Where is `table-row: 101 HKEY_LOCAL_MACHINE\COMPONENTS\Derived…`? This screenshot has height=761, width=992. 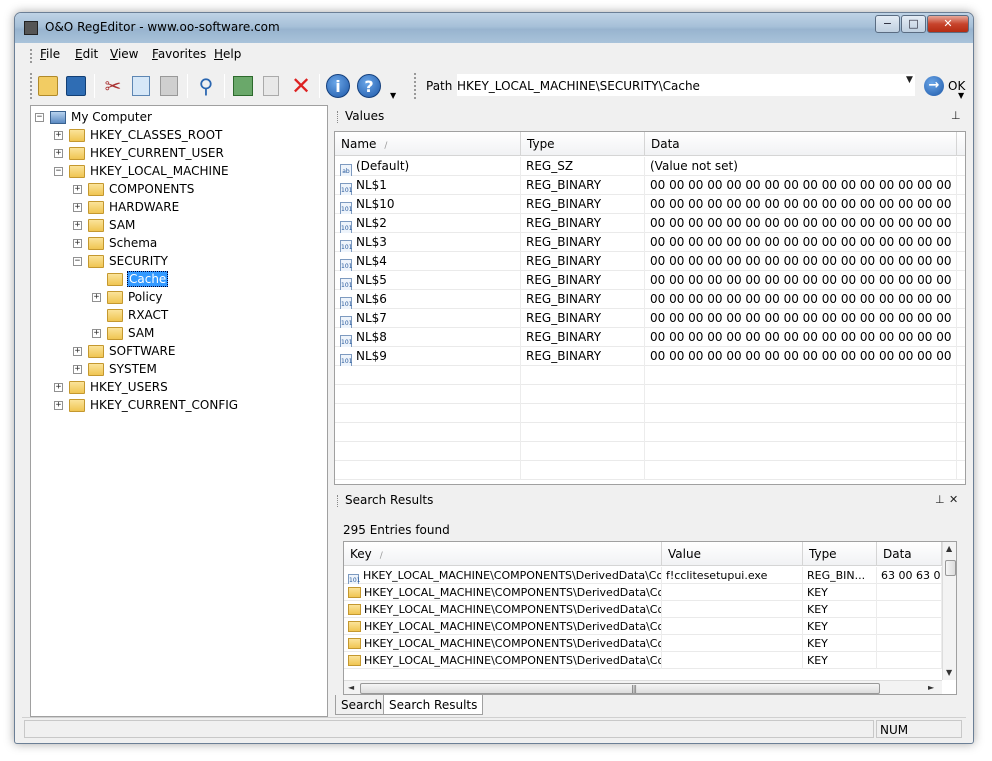 table-row: 101 HKEY_LOCAL_MACHINE\COMPONENTS\Derived… is located at coordinates (643, 575).